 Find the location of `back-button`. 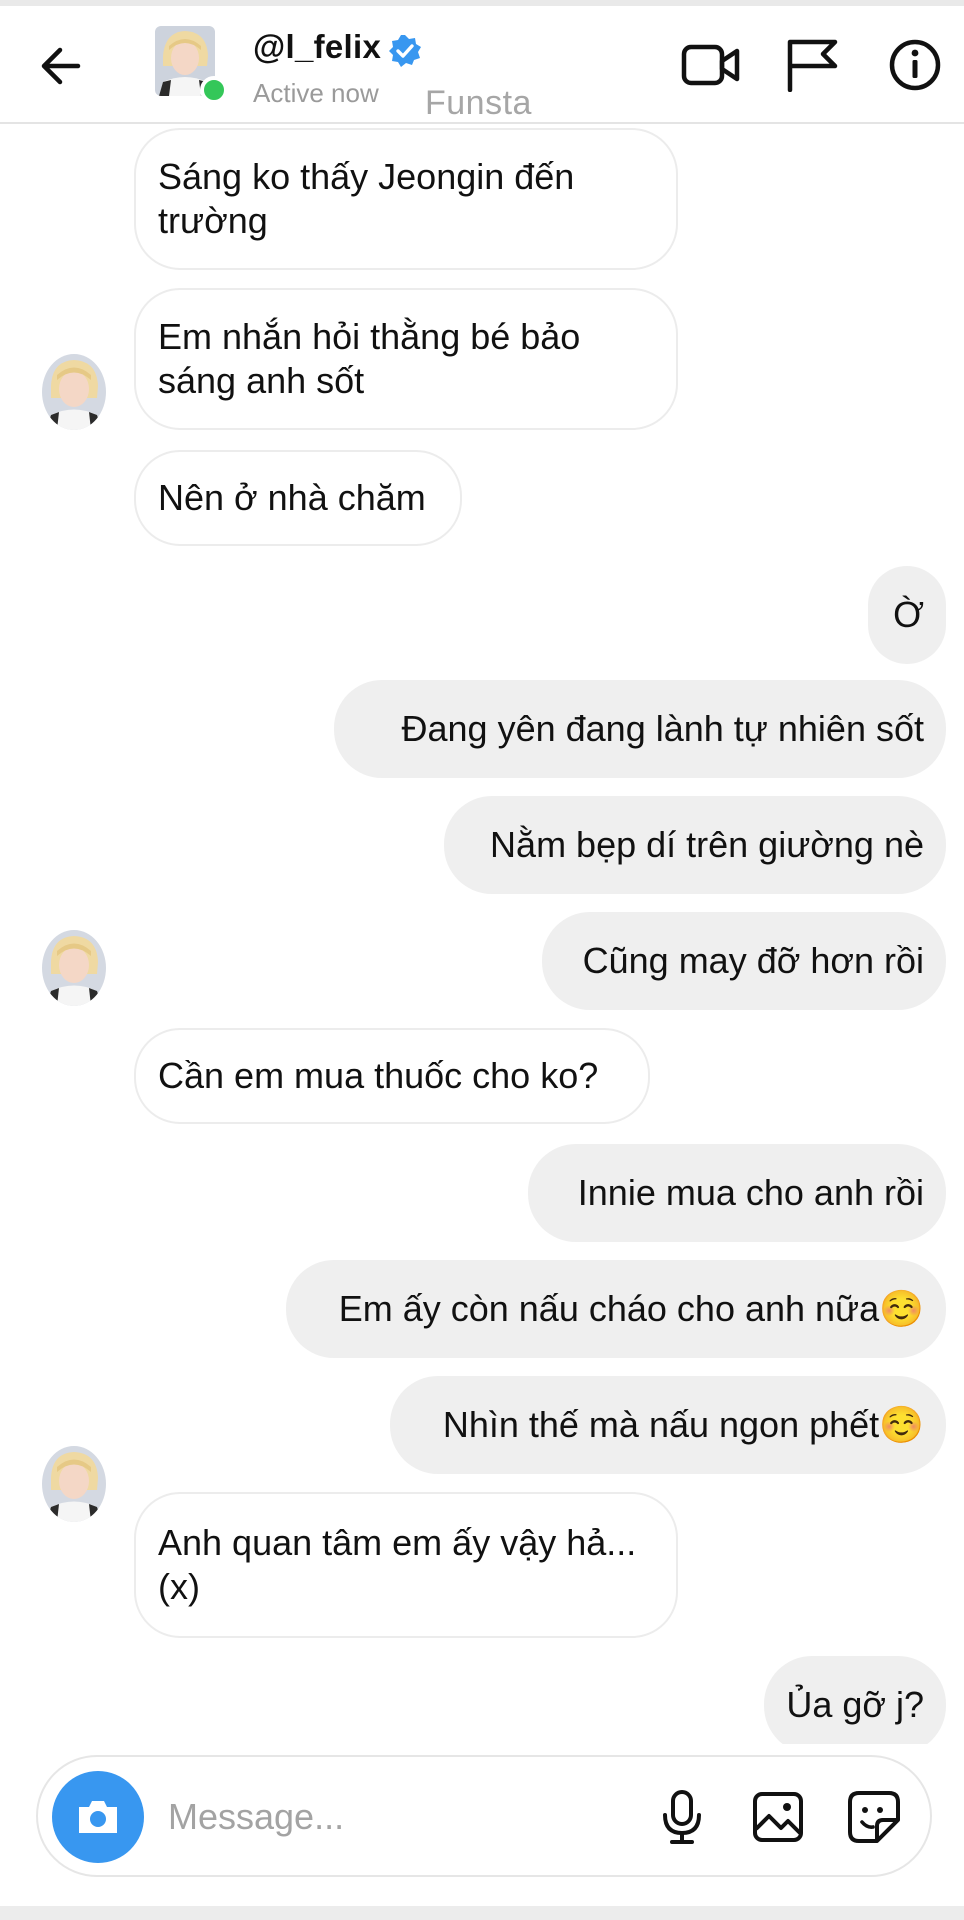

back-button is located at coordinates (60, 66).